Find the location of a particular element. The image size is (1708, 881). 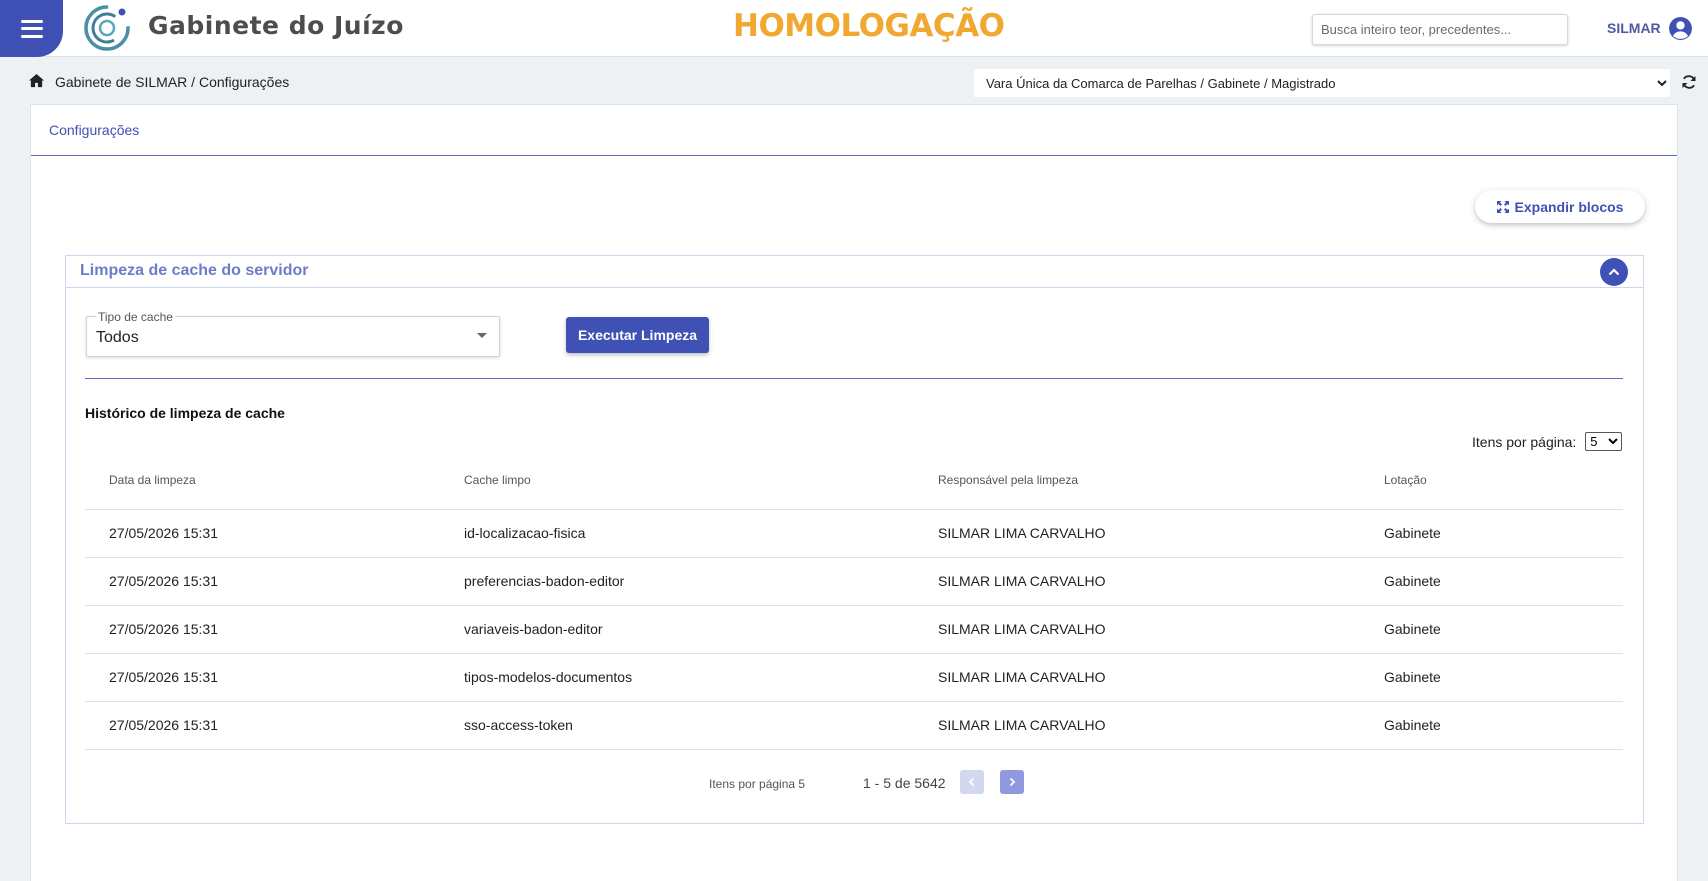

breadcrumb: Gabinete de SILMAR / Configurações is located at coordinates (172, 82).